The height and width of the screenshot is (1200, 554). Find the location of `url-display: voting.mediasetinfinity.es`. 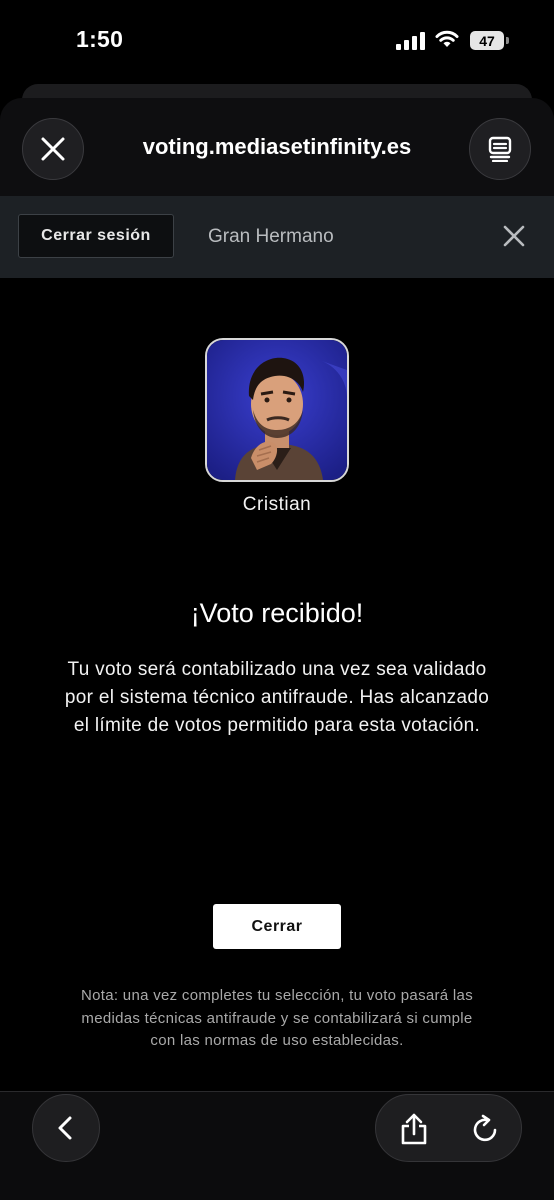

url-display: voting.mediasetinfinity.es is located at coordinates (277, 147).